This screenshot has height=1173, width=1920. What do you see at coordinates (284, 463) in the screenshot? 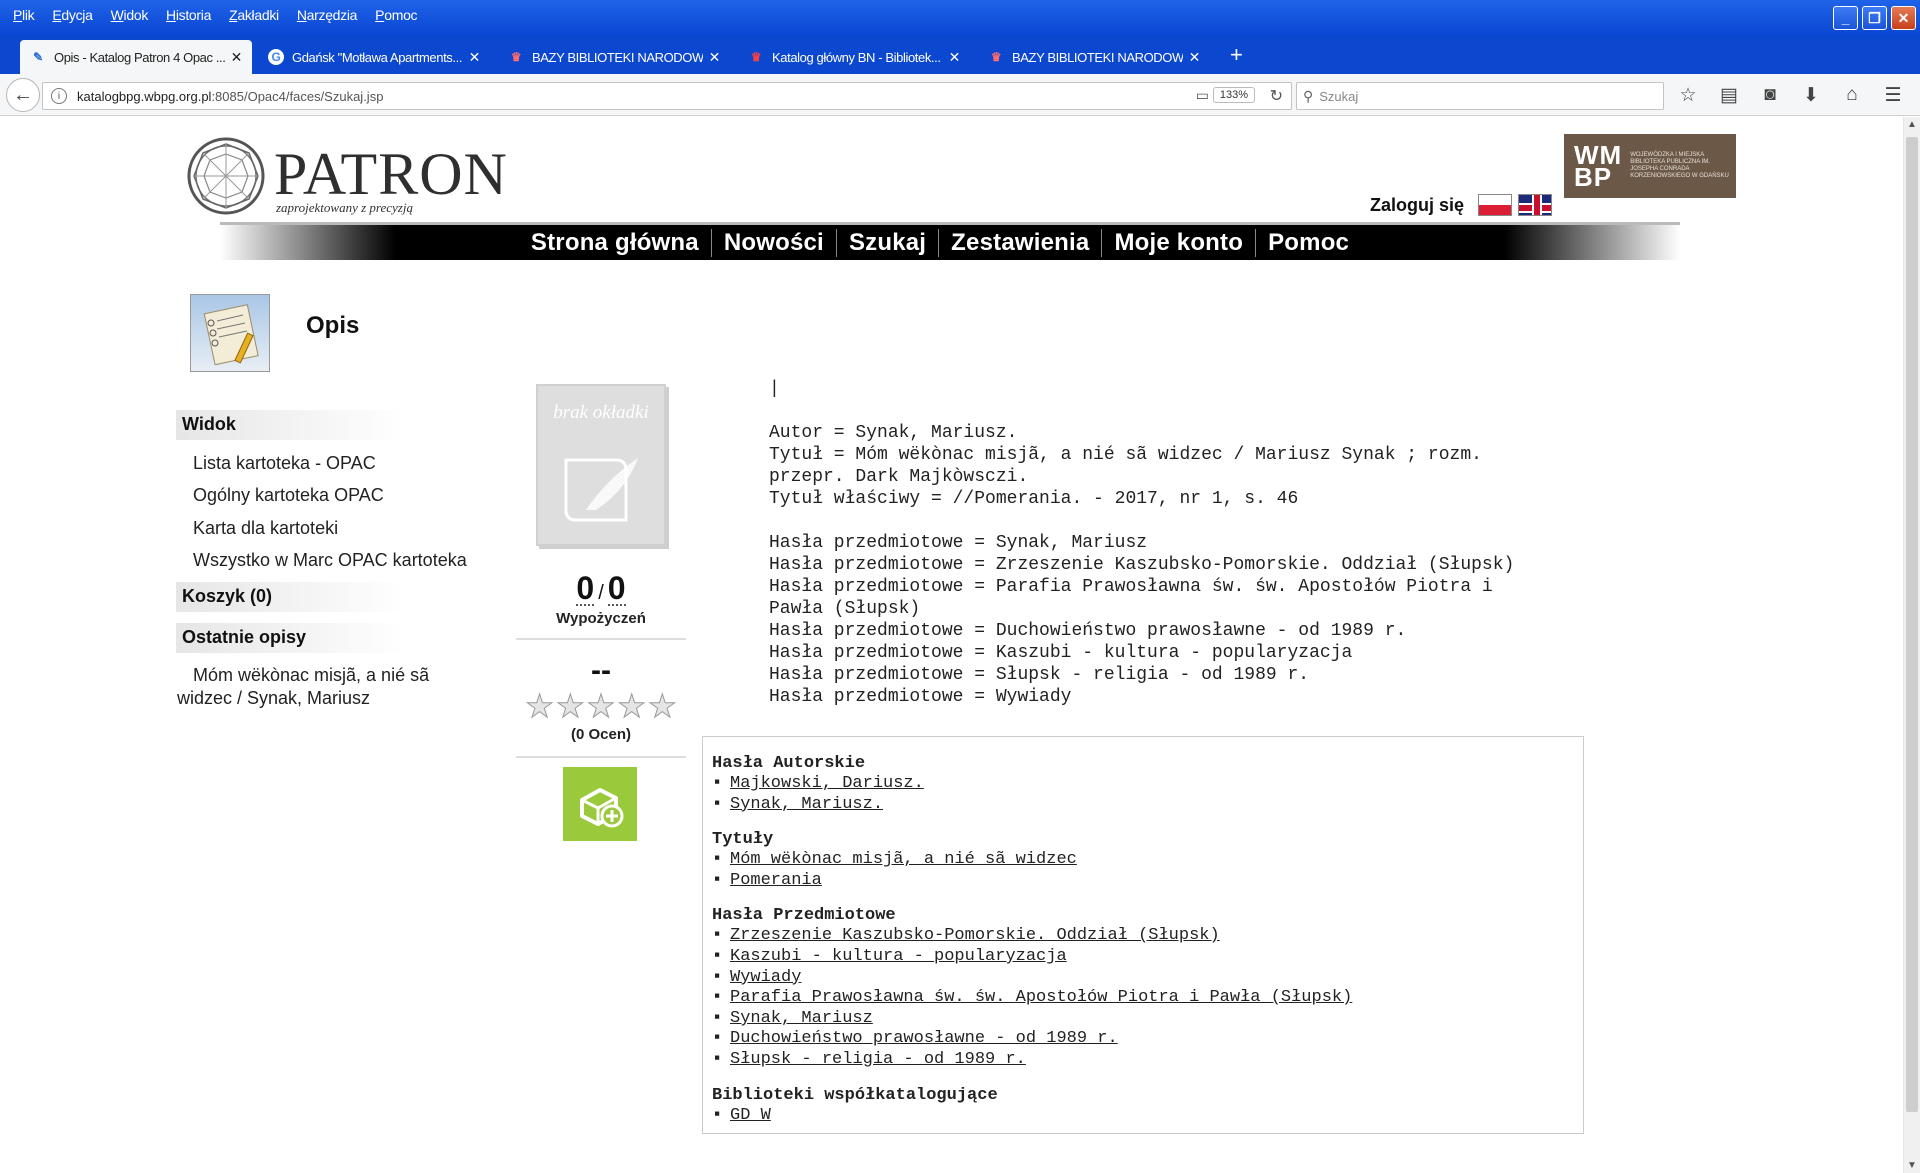
I see `sidebar-link-lista-kartoteka: Lista kartoteka - OPAC` at bounding box center [284, 463].